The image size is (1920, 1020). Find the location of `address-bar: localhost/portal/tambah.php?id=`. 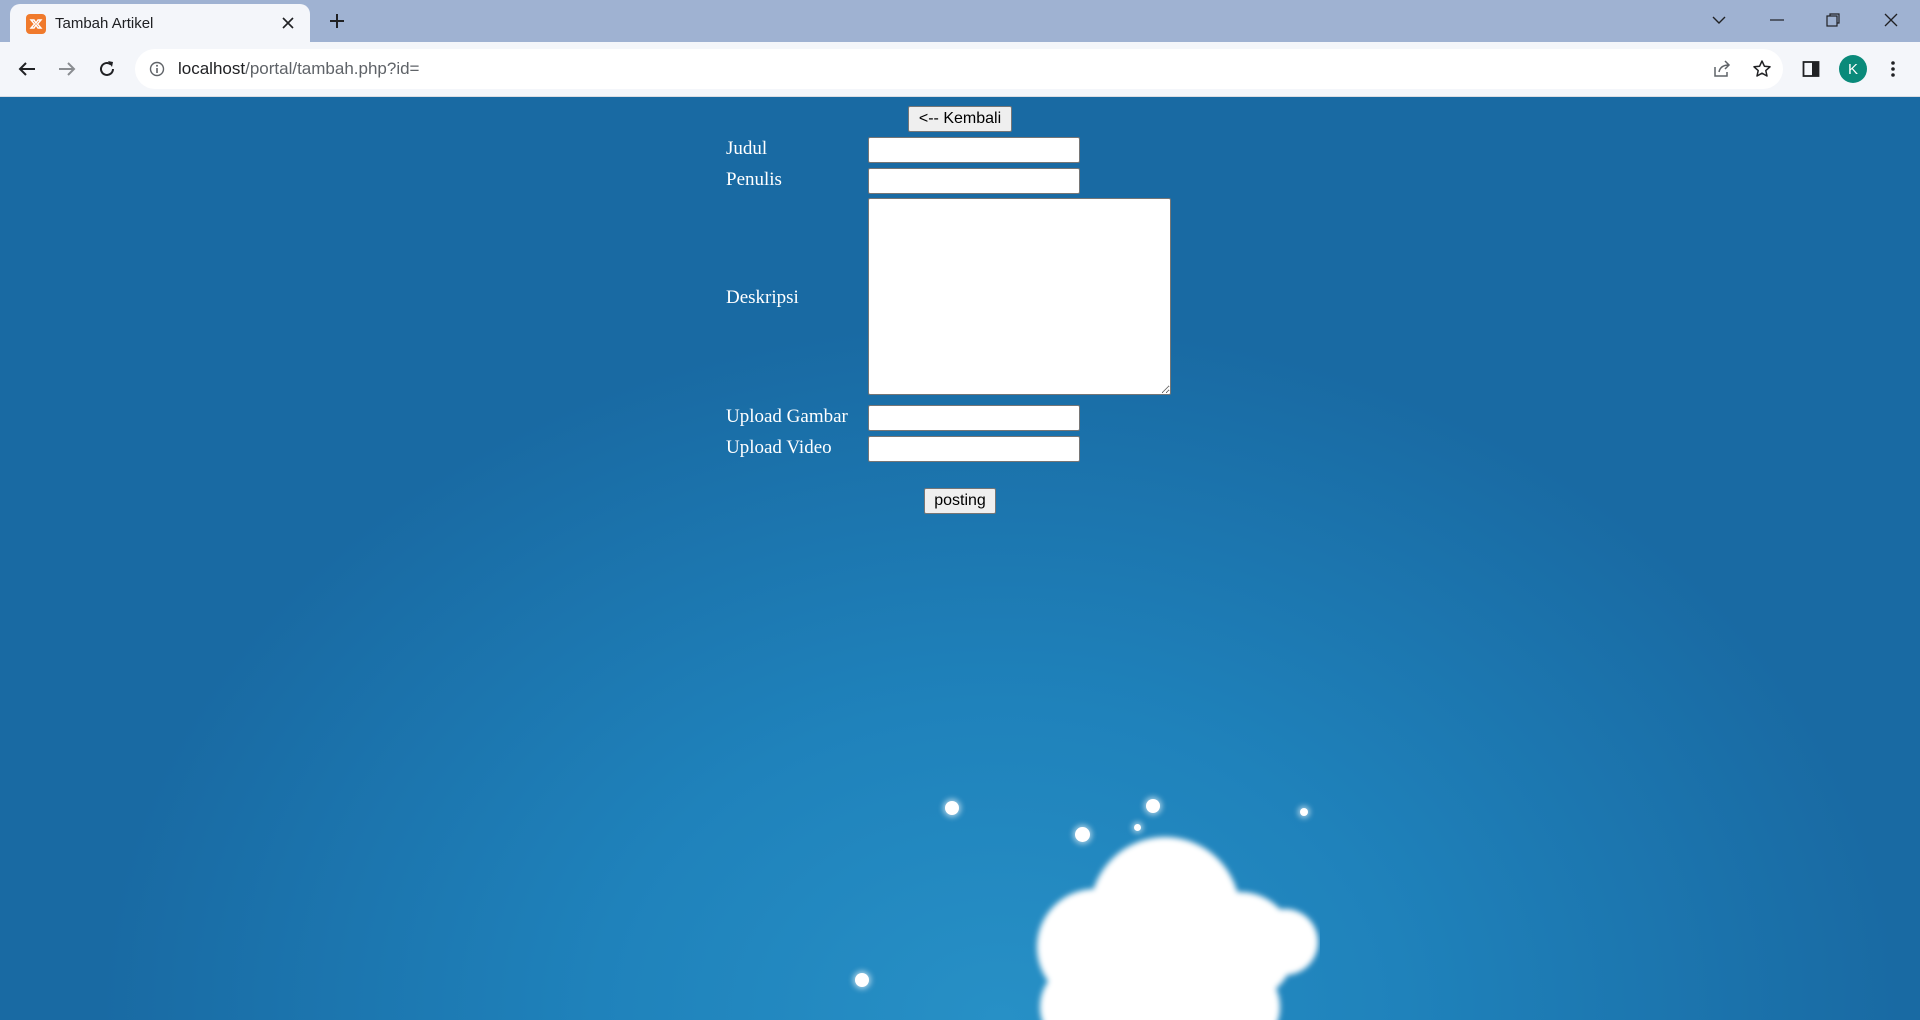

address-bar: localhost/portal/tambah.php?id= is located at coordinates (959, 69).